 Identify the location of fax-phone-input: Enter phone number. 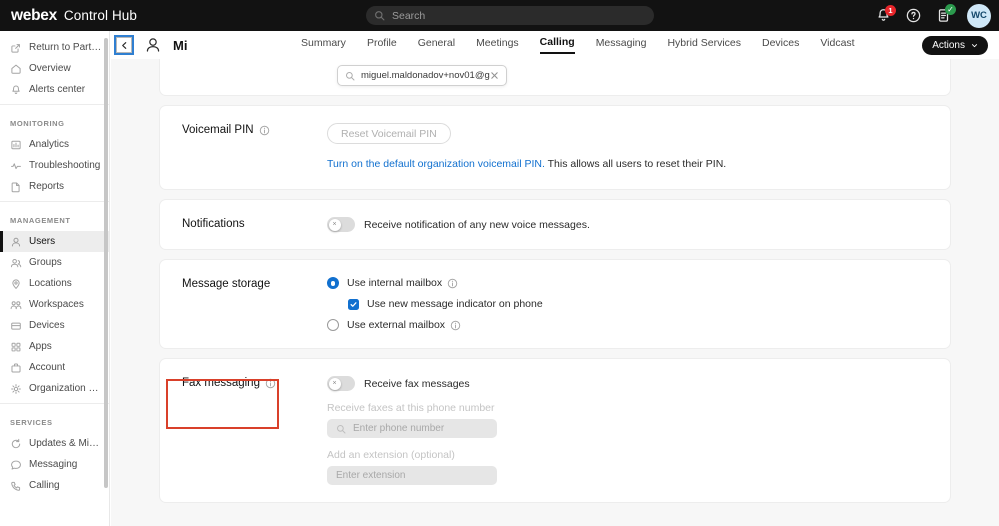
(412, 429).